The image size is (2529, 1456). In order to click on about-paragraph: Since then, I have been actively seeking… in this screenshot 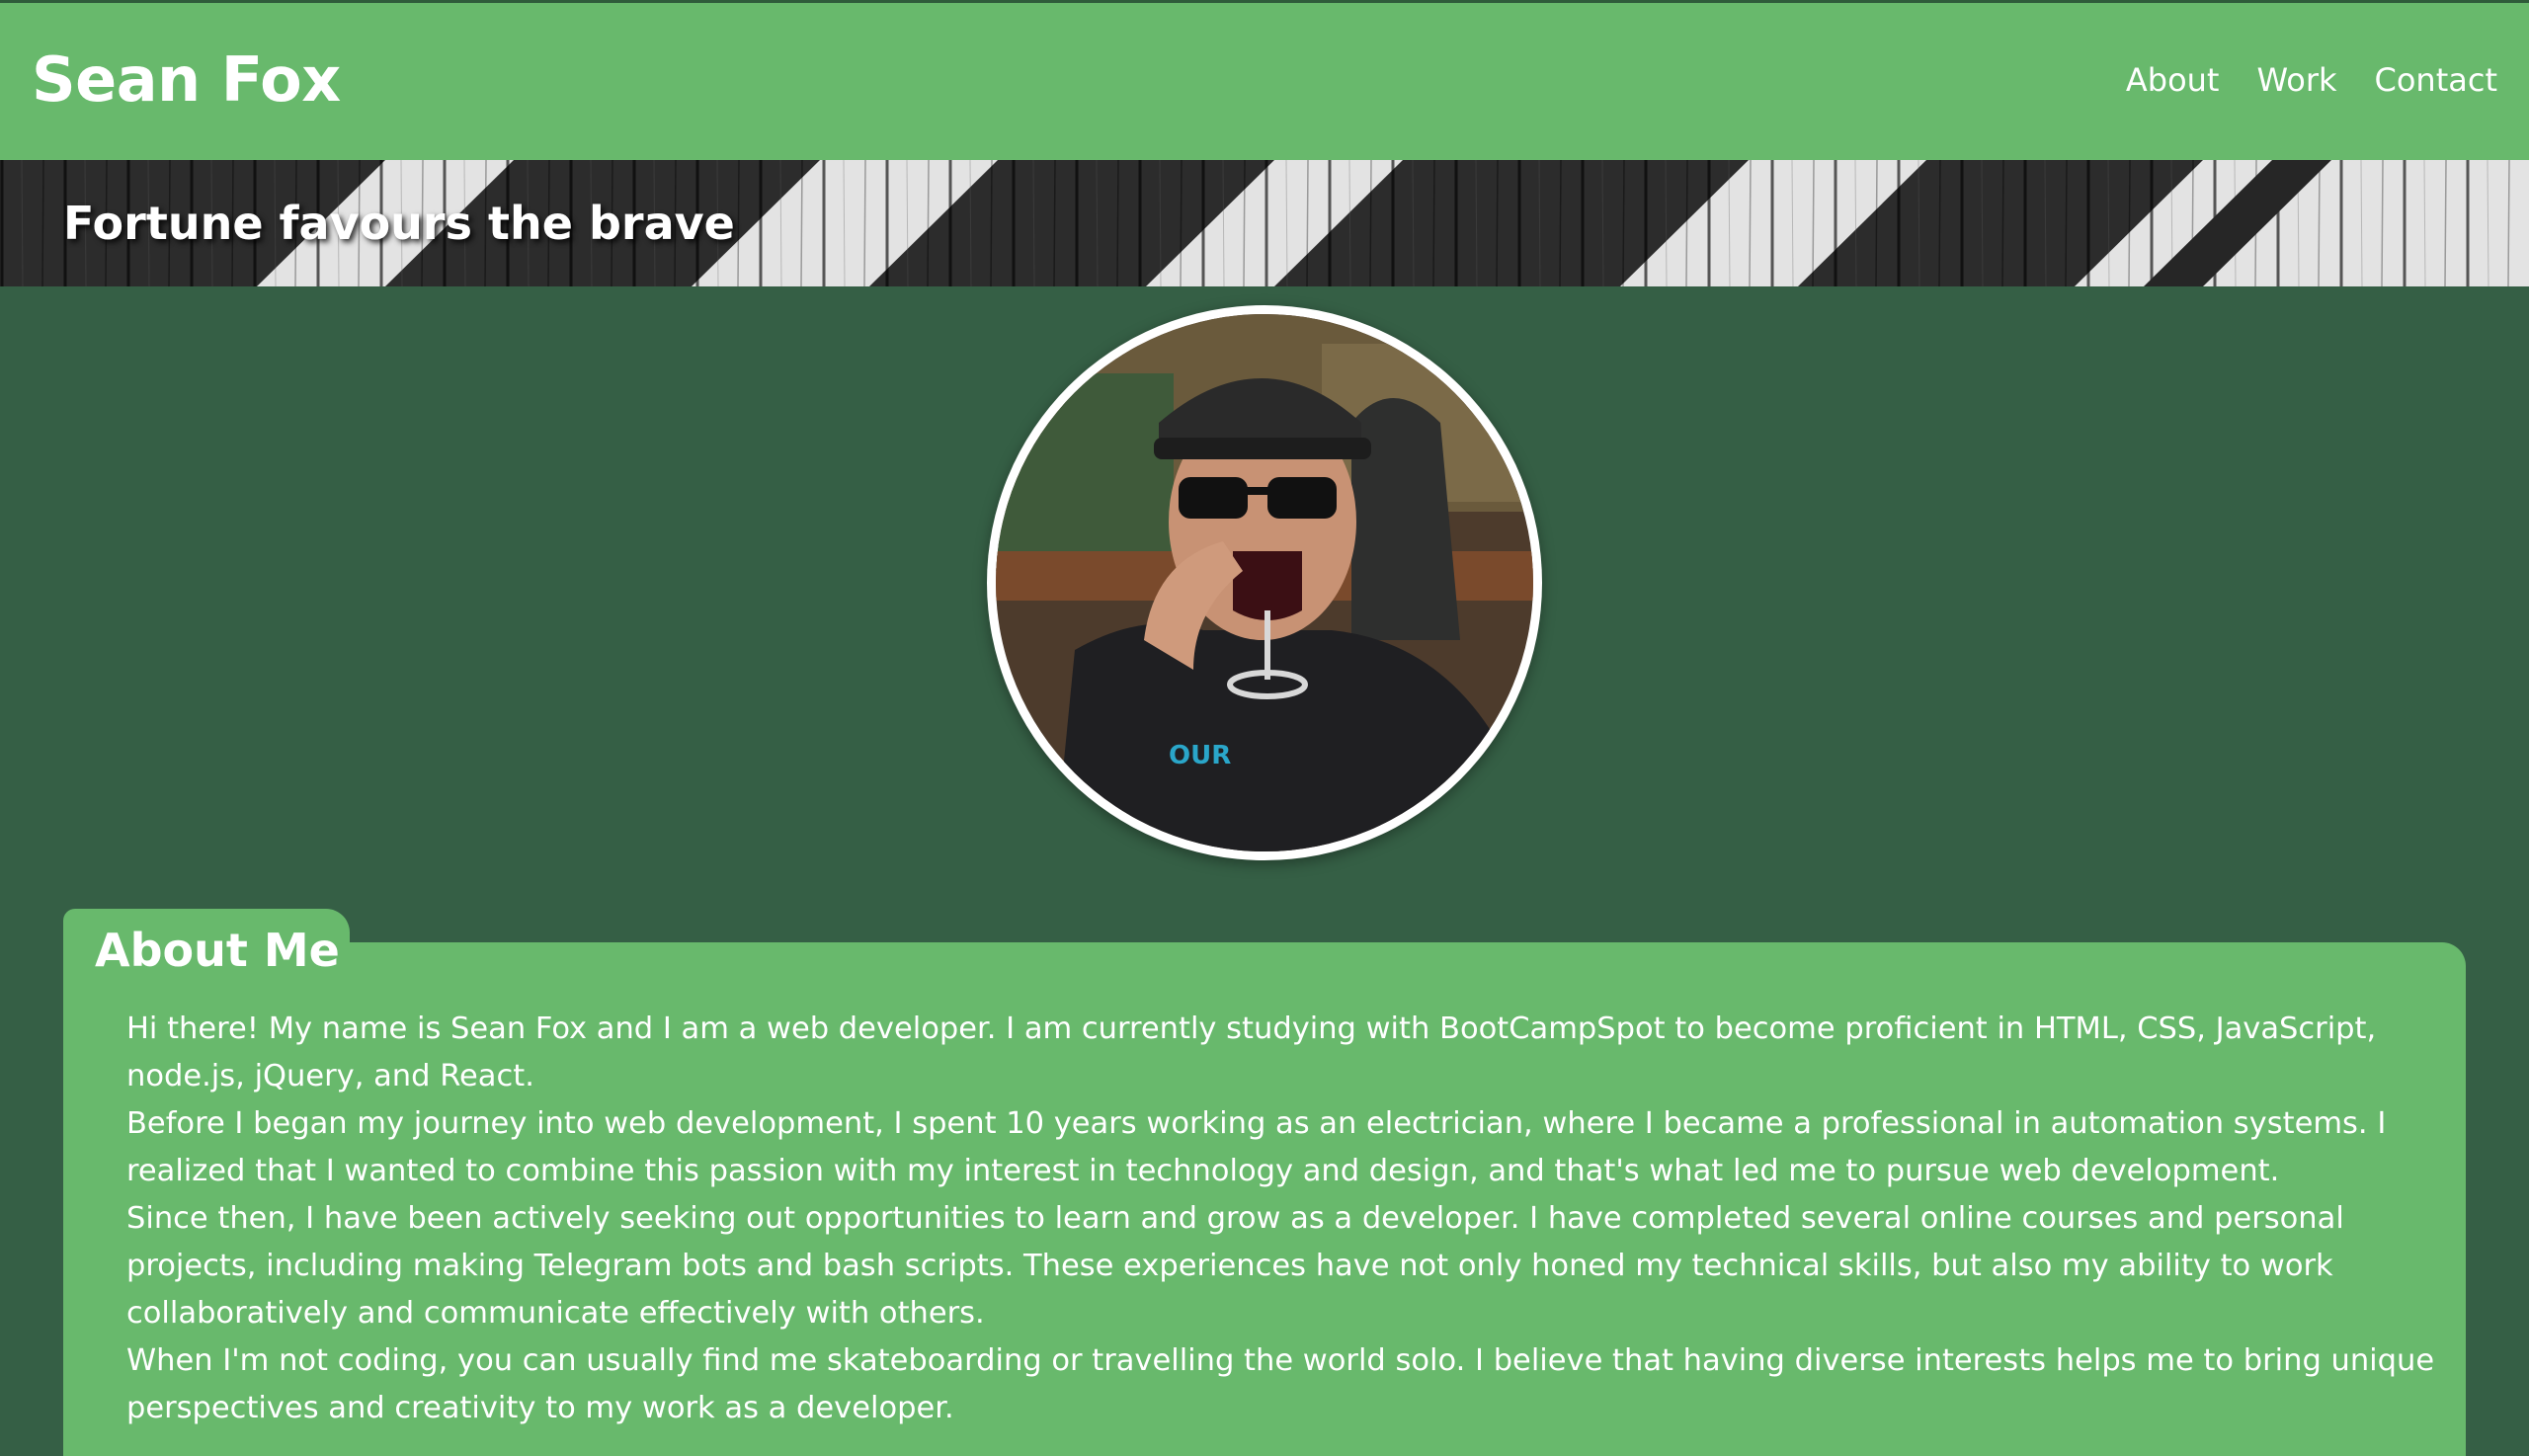, I will do `click(1235, 1266)`.